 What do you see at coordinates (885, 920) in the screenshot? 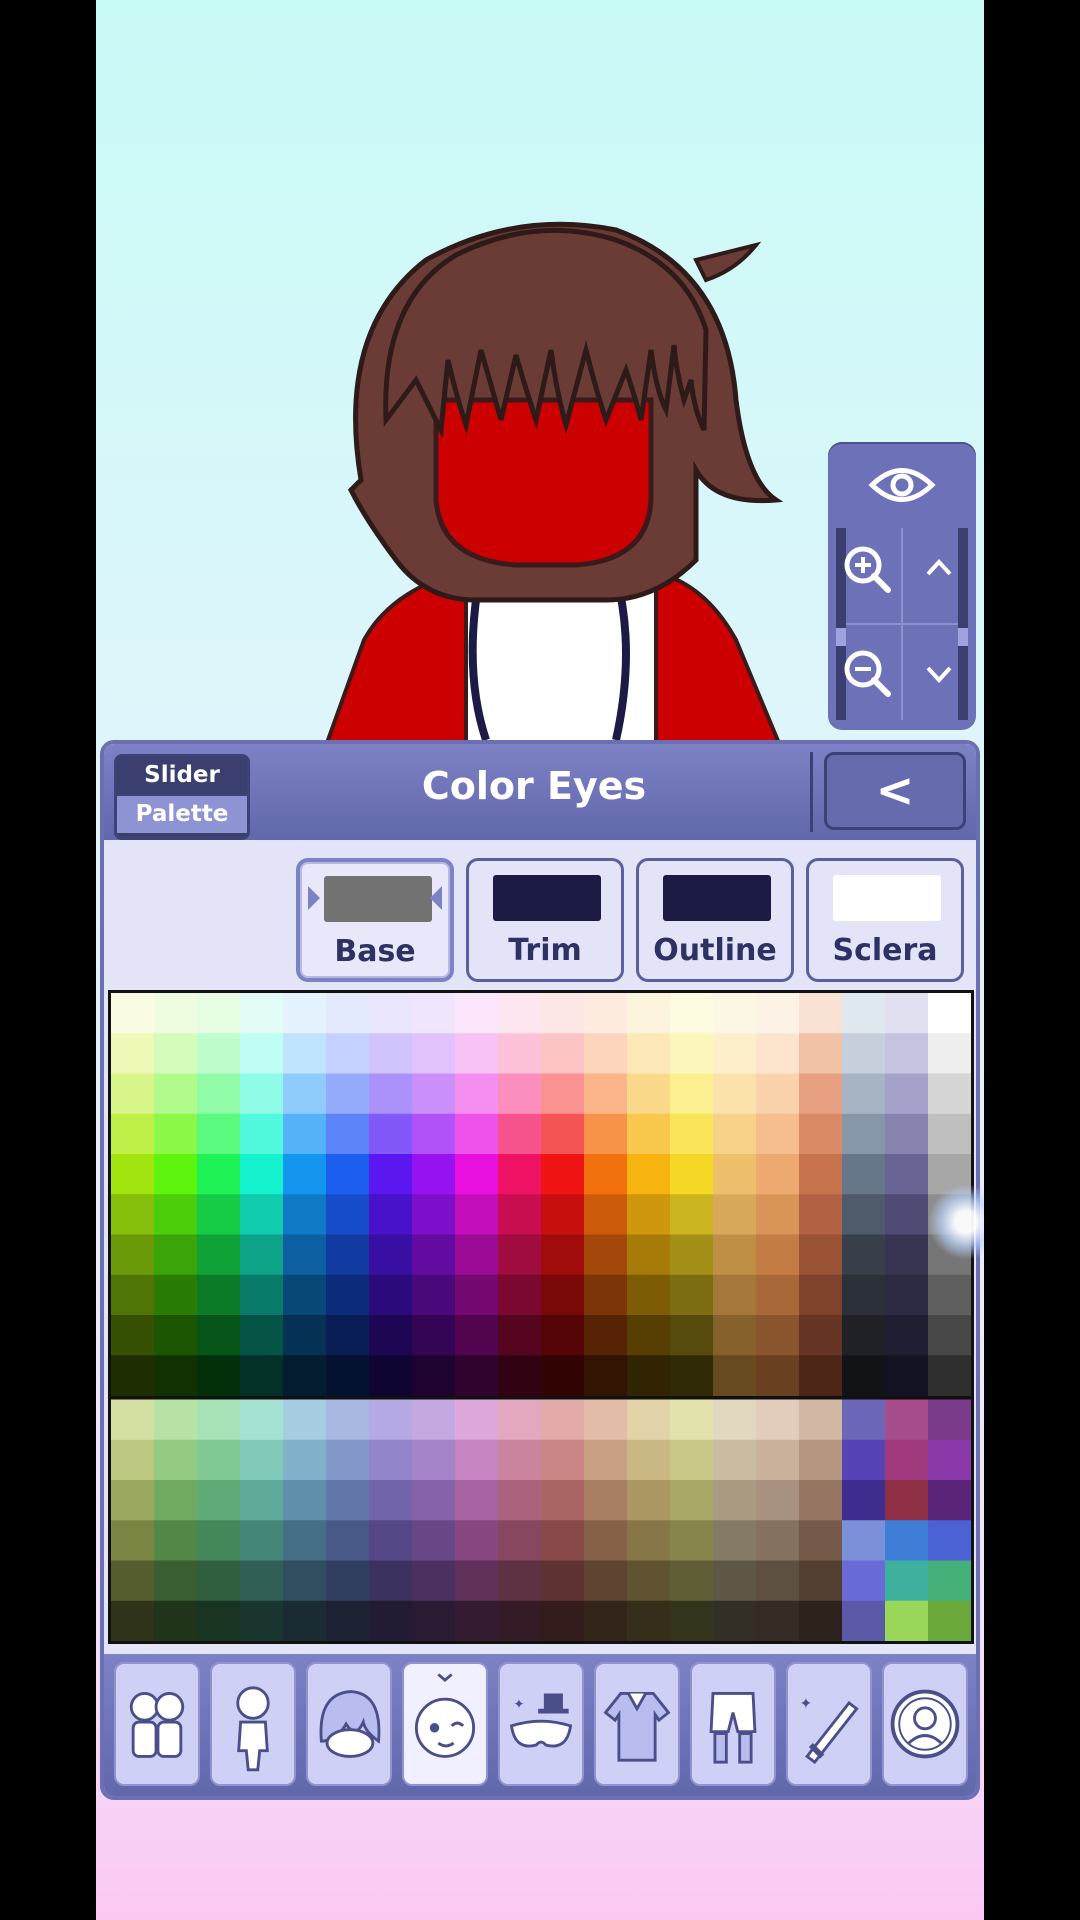
I see `swatch-tab-sclera: Sclera` at bounding box center [885, 920].